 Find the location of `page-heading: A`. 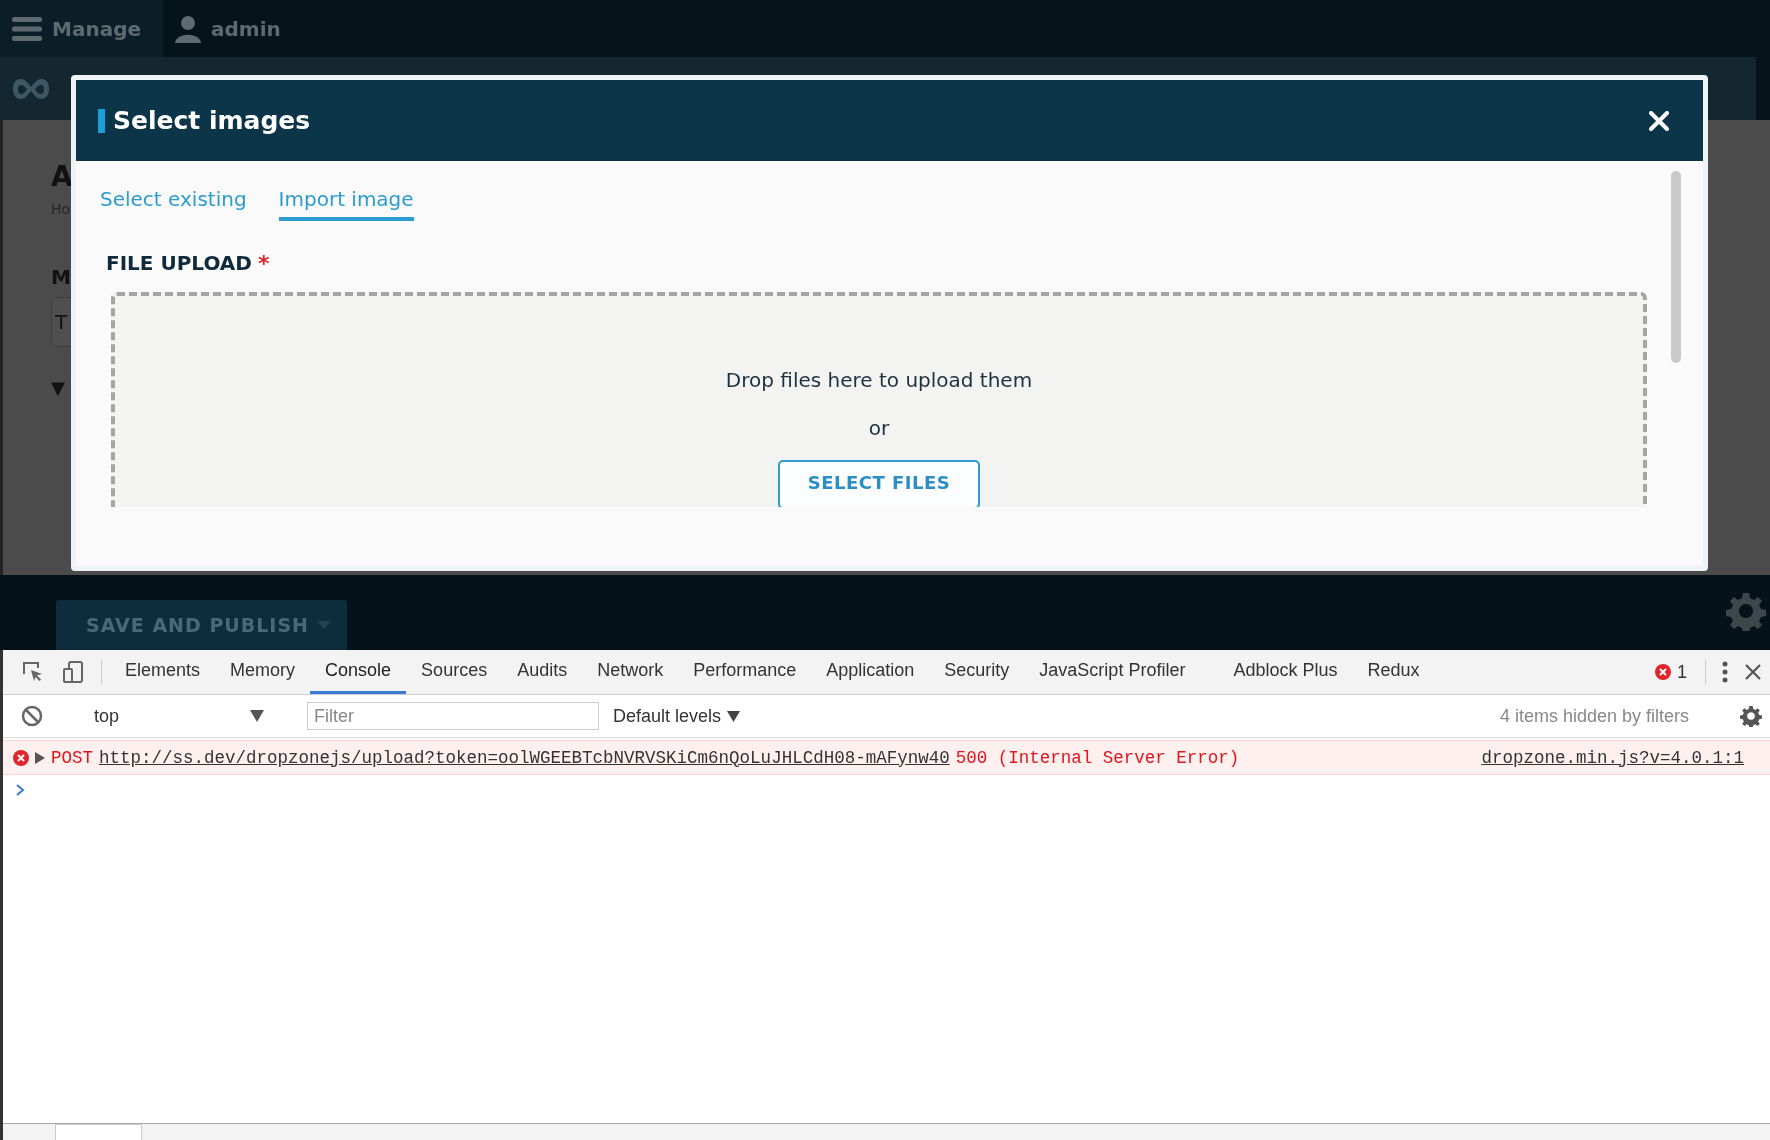

page-heading: A is located at coordinates (62, 176).